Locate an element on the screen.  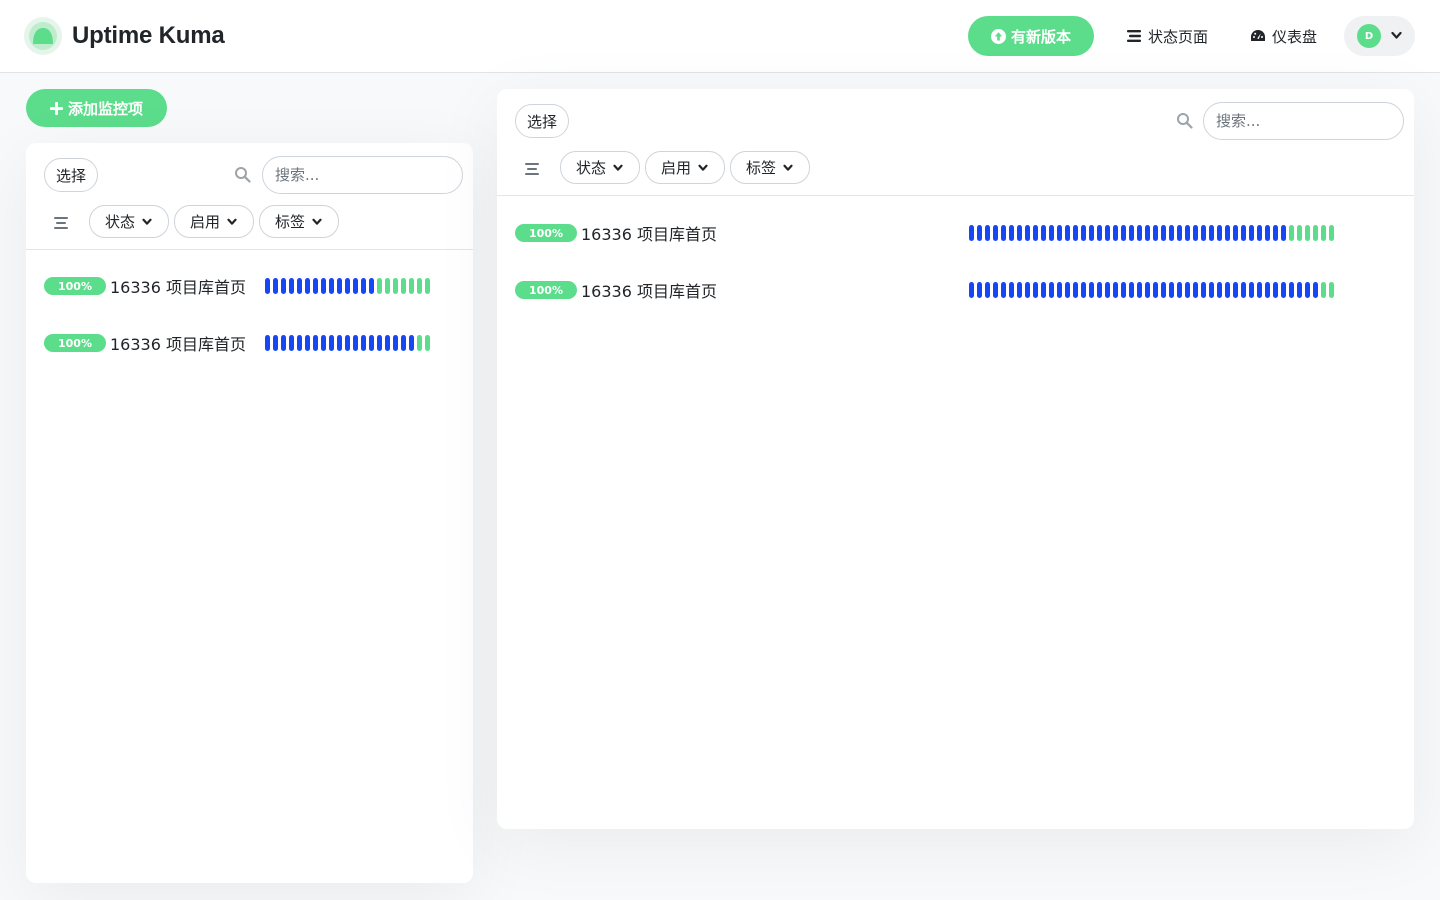
filter-lines-icon is located at coordinates (532, 169).